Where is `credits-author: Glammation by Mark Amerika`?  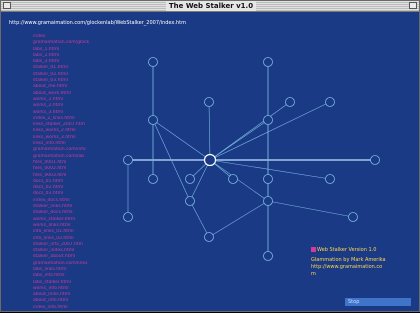 credits-author: Glammation by Mark Amerika is located at coordinates (348, 260).